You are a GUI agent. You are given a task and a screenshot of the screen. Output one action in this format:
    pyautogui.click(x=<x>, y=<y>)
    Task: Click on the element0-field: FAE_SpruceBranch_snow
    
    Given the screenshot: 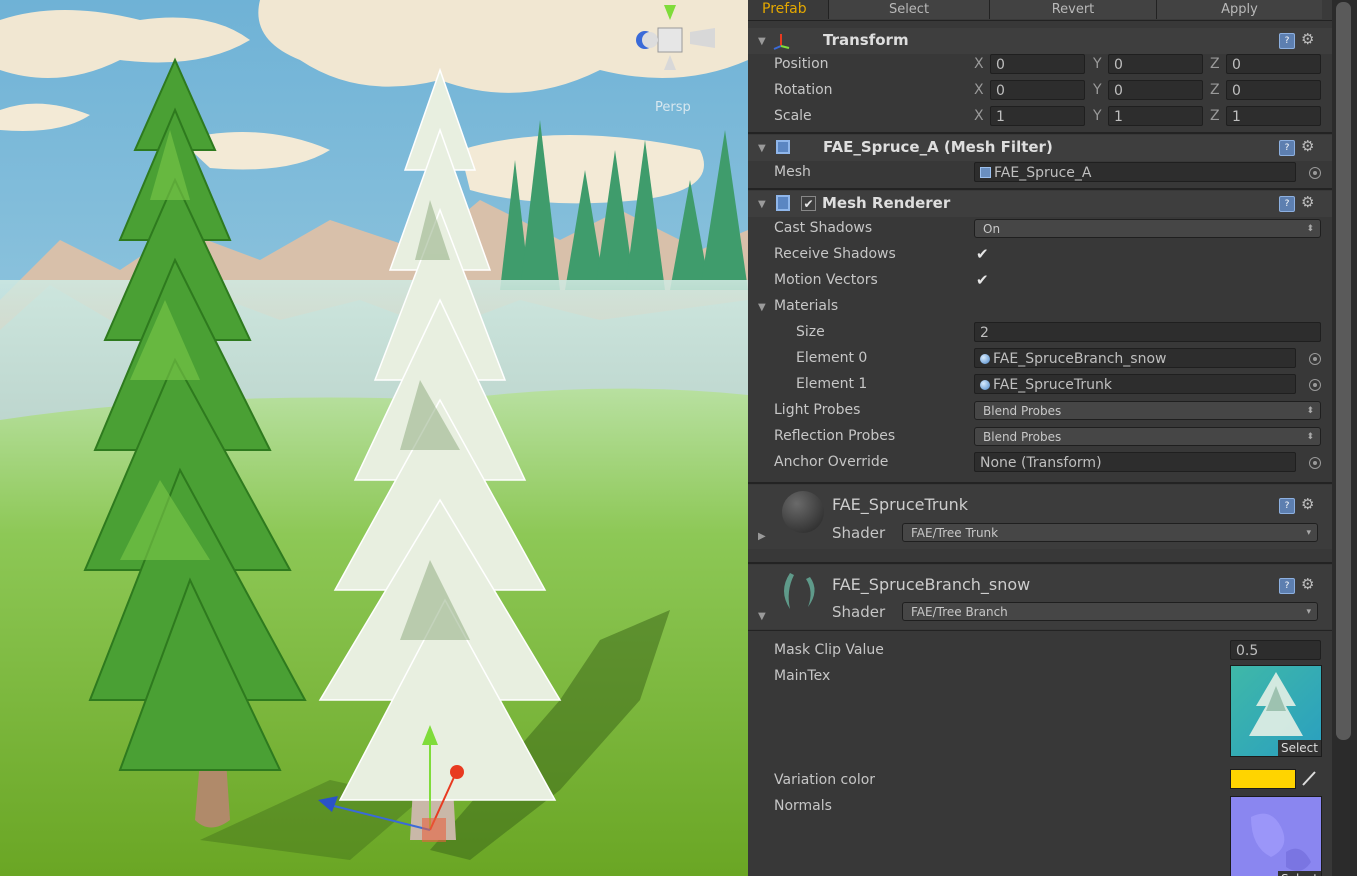 What is the action you would take?
    pyautogui.click(x=1135, y=358)
    